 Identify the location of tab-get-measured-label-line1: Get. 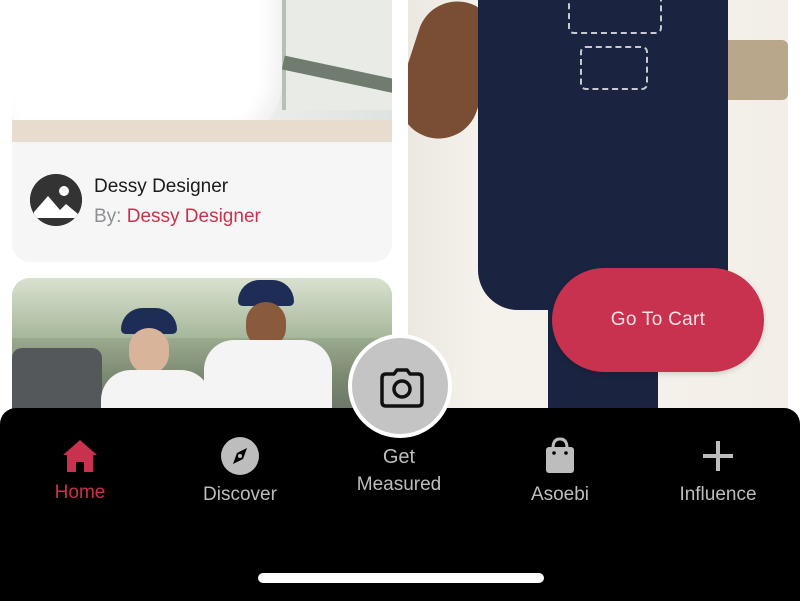
(399, 457).